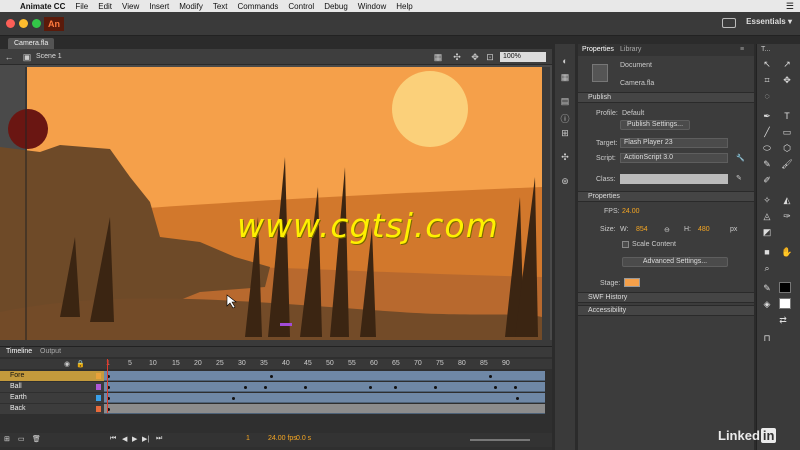 Image resolution: width=800 pixels, height=450 pixels. Describe the element at coordinates (301, 6) in the screenshot. I see `menu-control: Control` at that location.